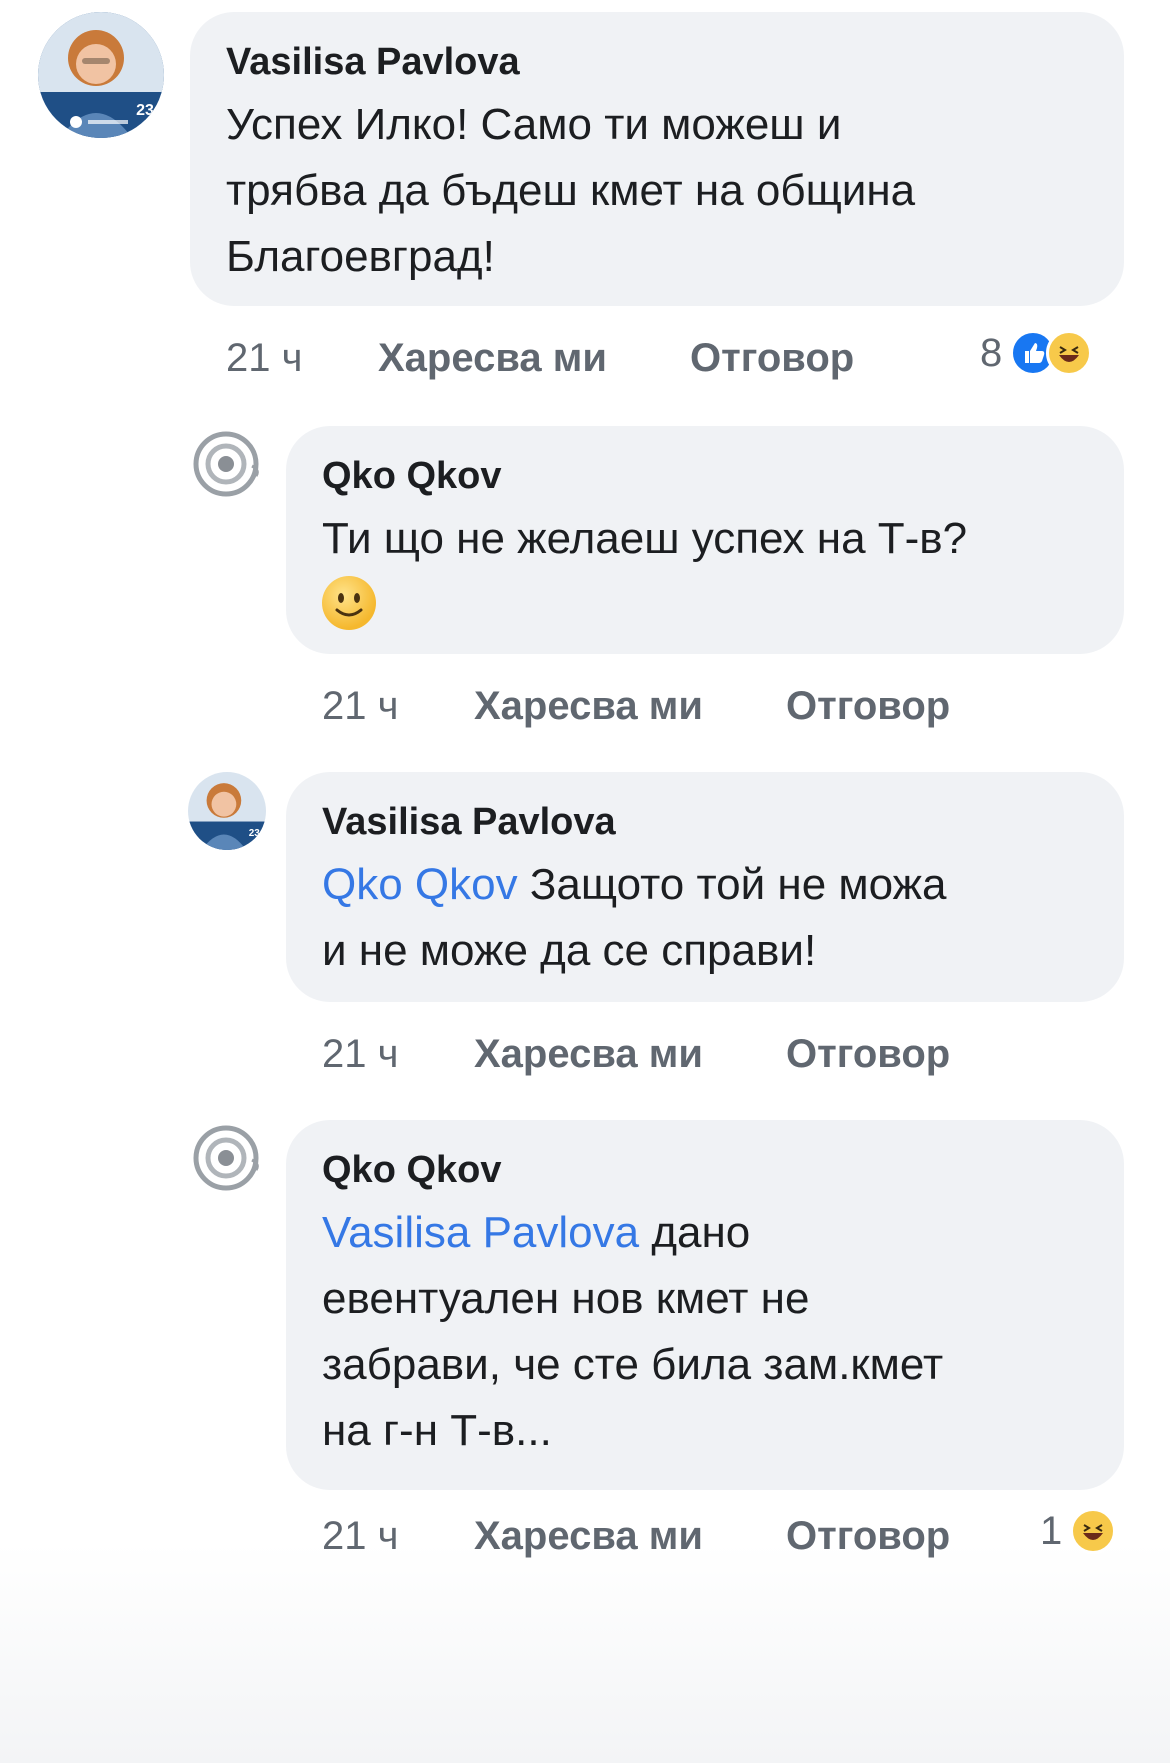 The height and width of the screenshot is (1763, 1170). I want to click on comment-text-line: трябва да бъдеш кмет на община, so click(571, 190).